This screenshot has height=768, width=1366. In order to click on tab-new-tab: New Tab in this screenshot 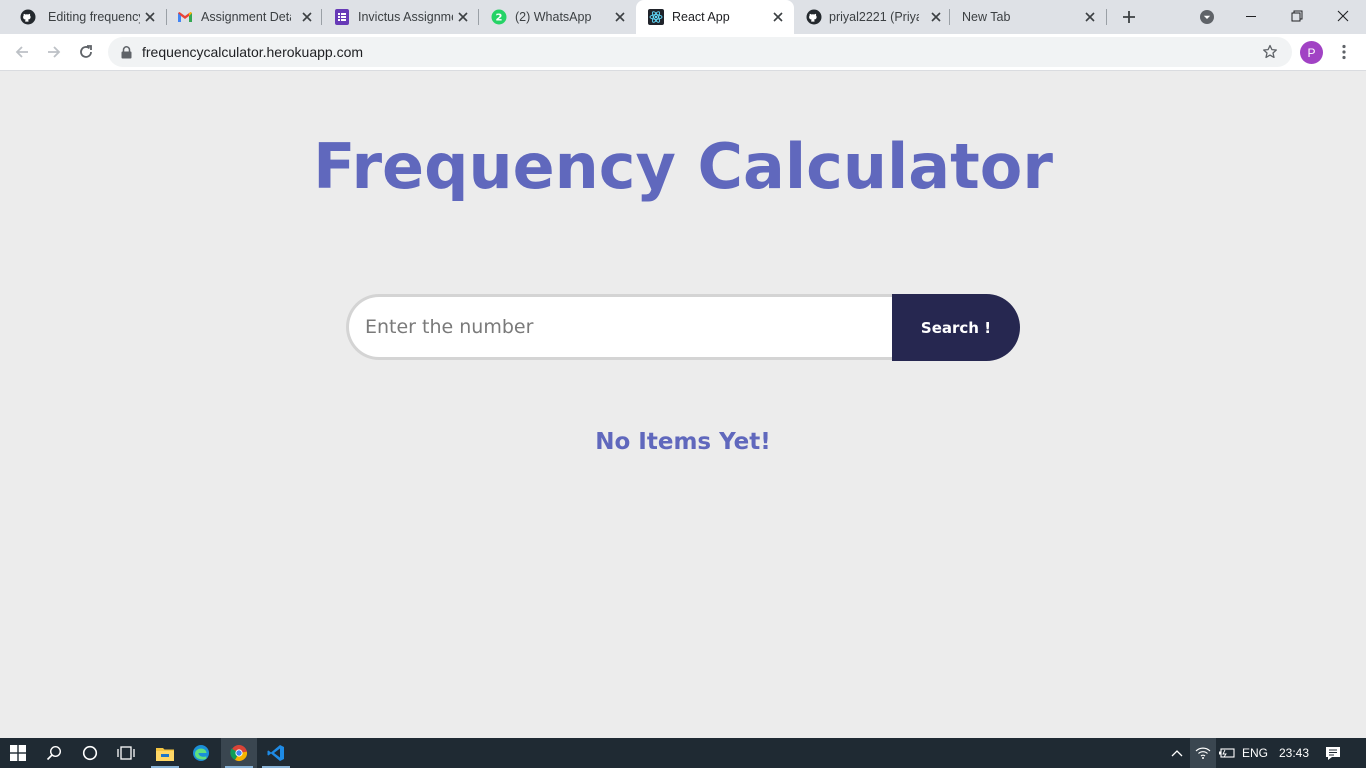, I will do `click(1028, 17)`.